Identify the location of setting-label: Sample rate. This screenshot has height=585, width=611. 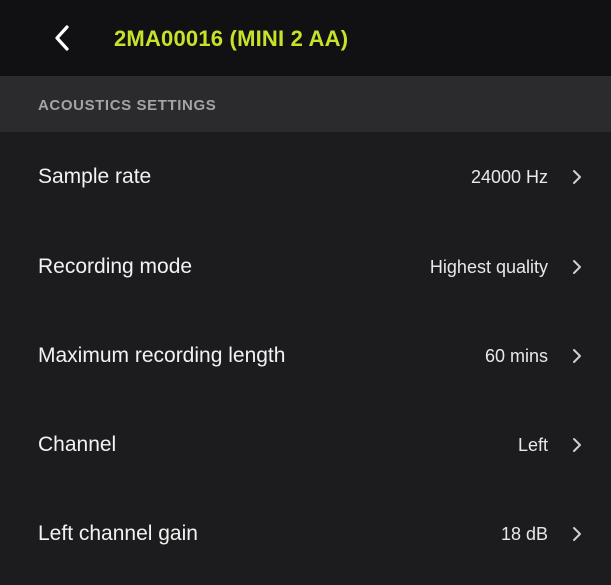
(95, 176).